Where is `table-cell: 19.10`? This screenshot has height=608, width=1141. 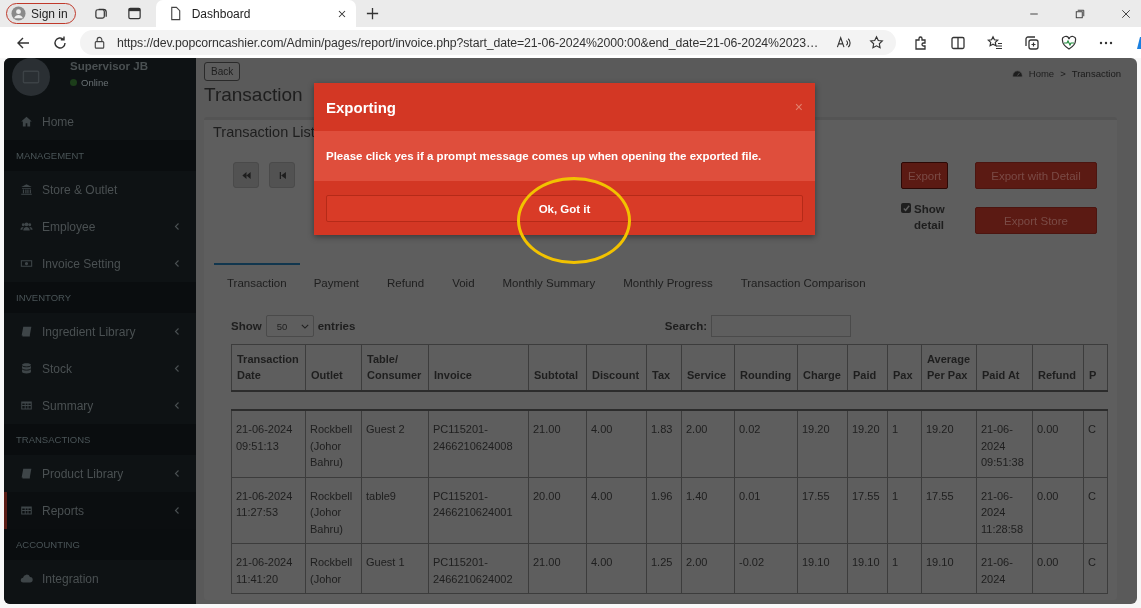
table-cell: 19.10 is located at coordinates (867, 568).